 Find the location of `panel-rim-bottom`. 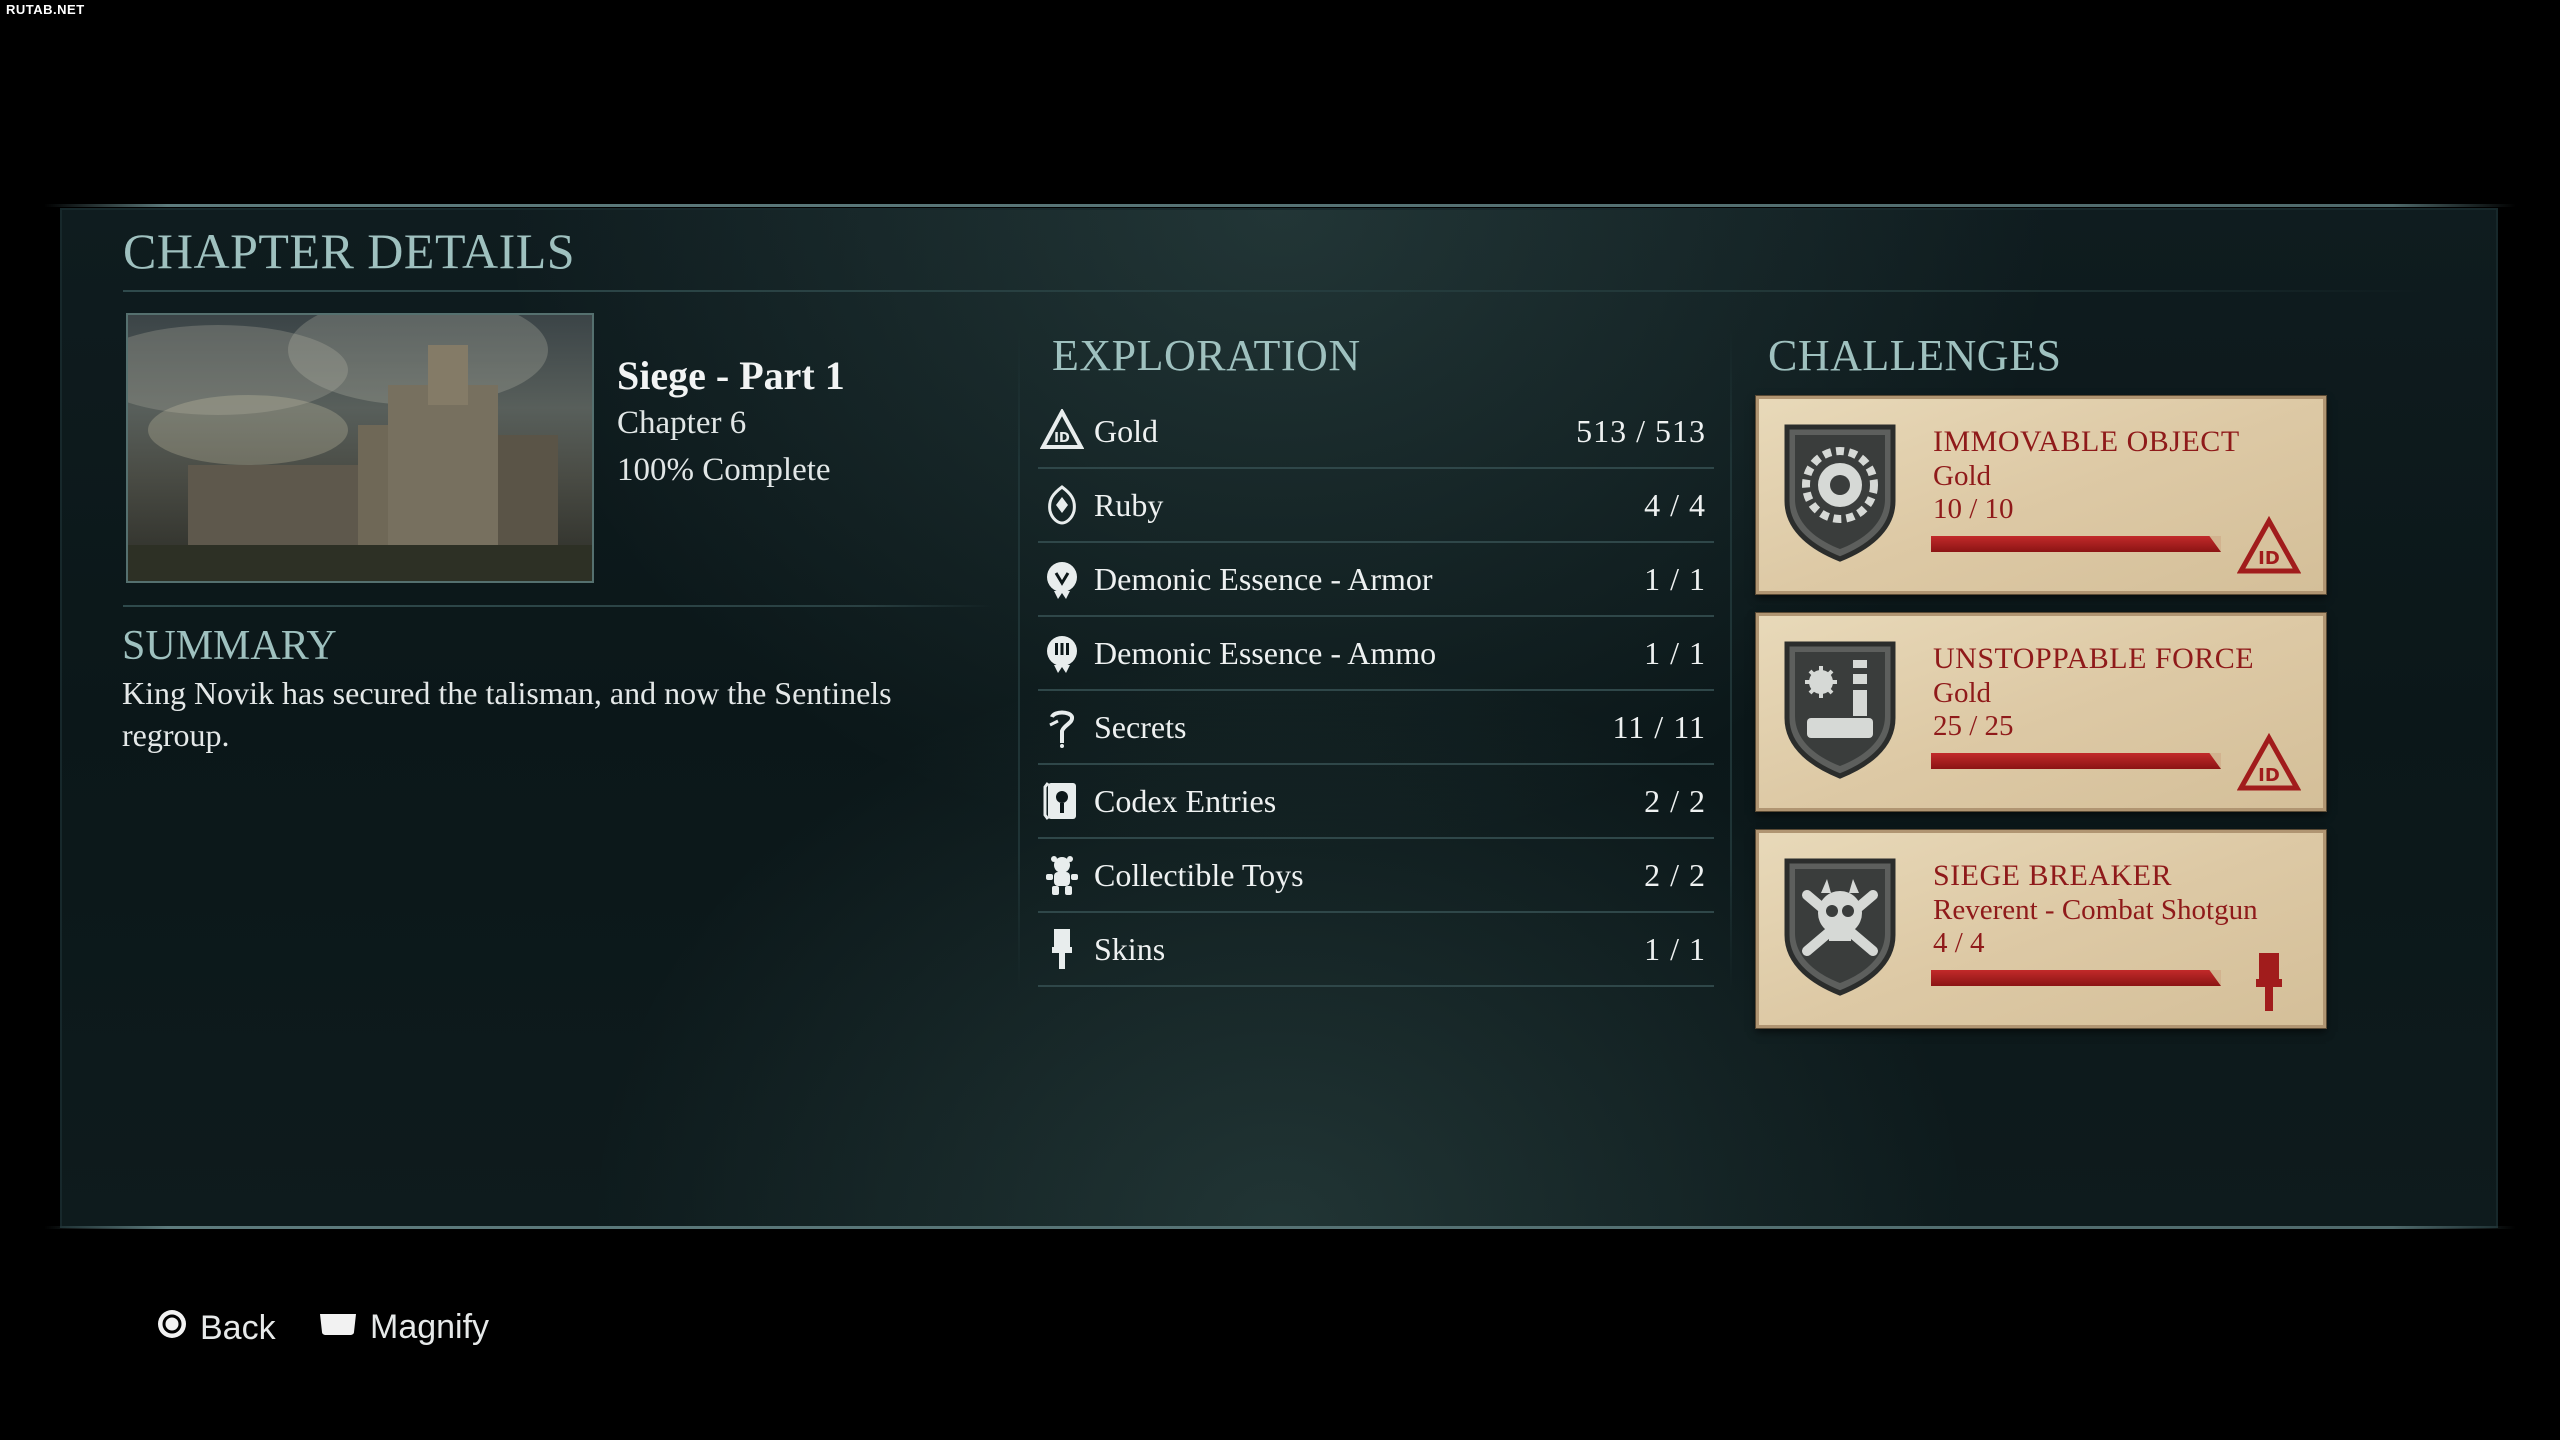

panel-rim-bottom is located at coordinates (1280, 1227).